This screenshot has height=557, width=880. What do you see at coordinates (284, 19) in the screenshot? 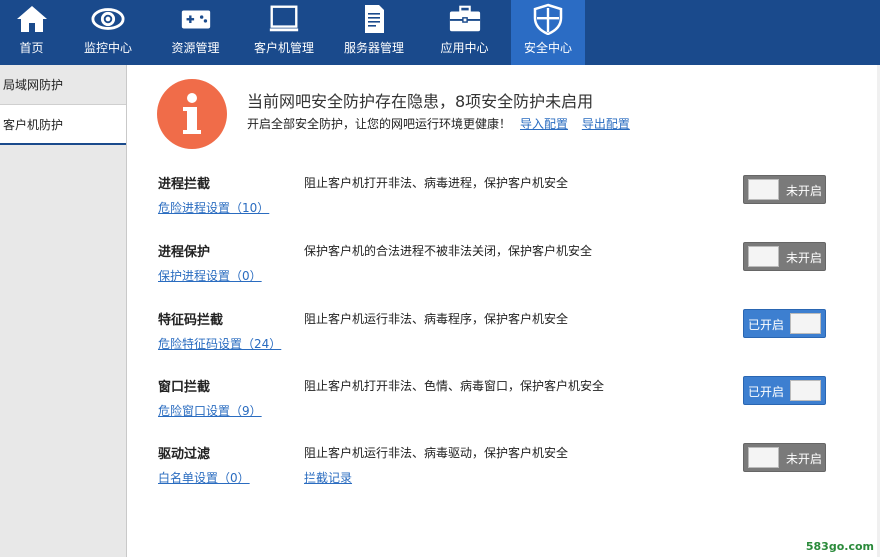
I see `monitor-icon` at bounding box center [284, 19].